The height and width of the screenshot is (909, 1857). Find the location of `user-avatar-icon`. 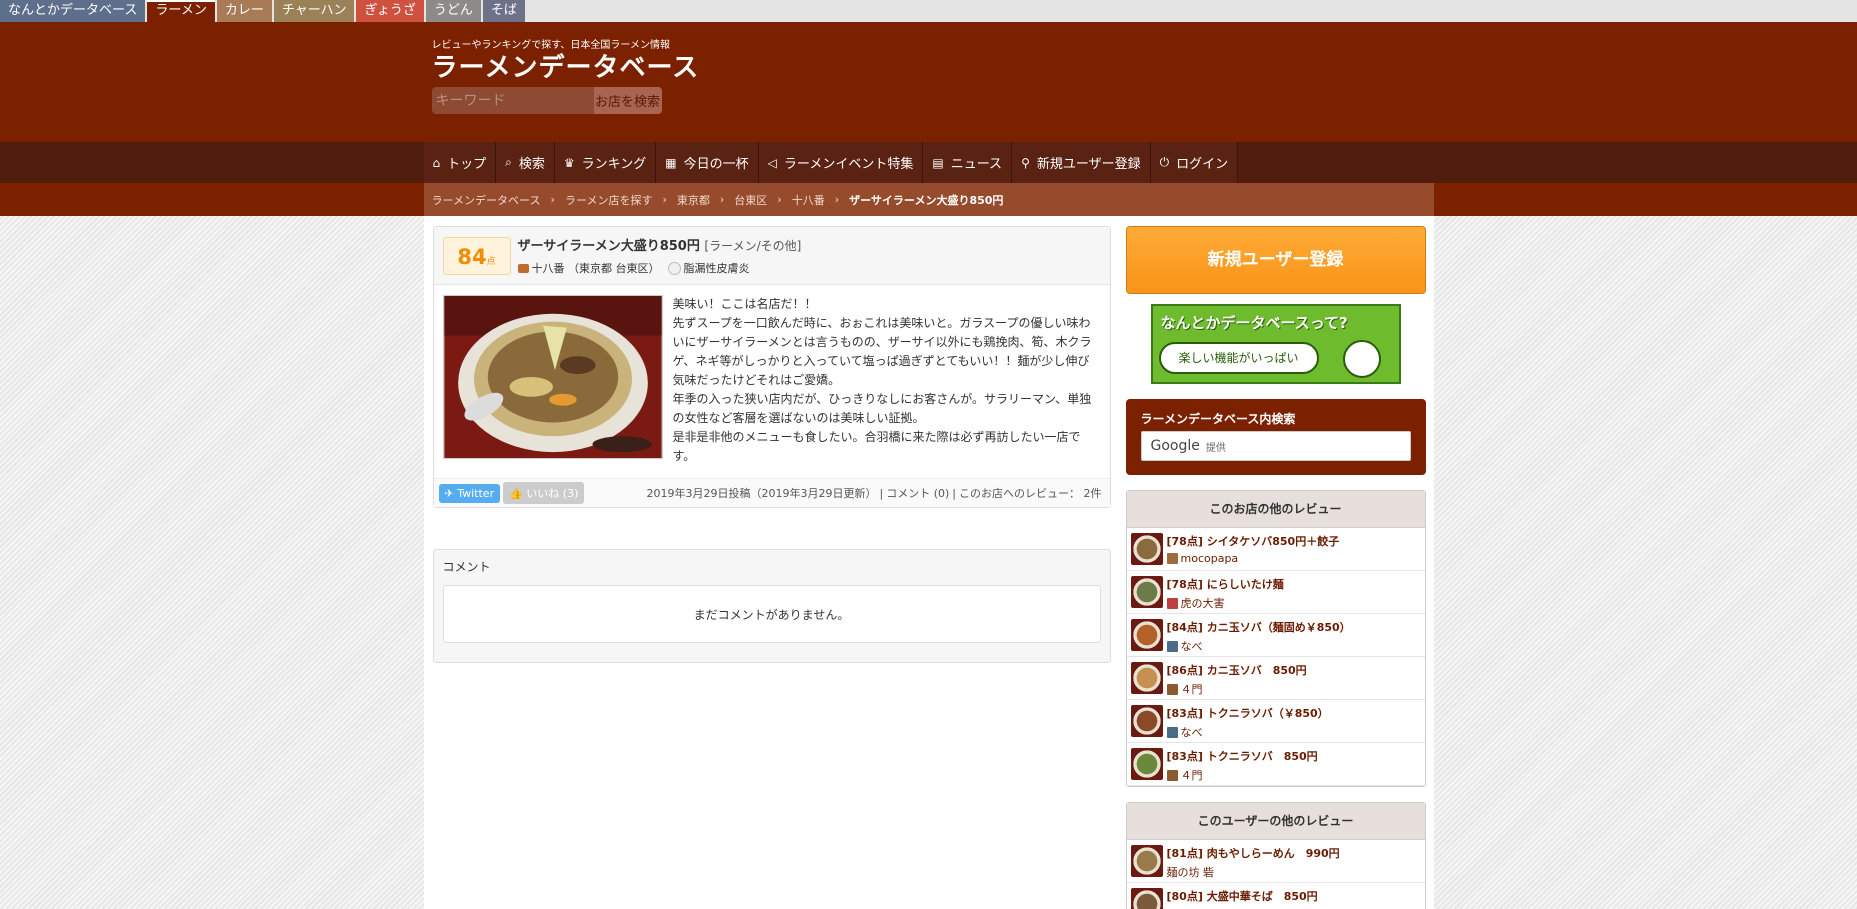

user-avatar-icon is located at coordinates (674, 268).